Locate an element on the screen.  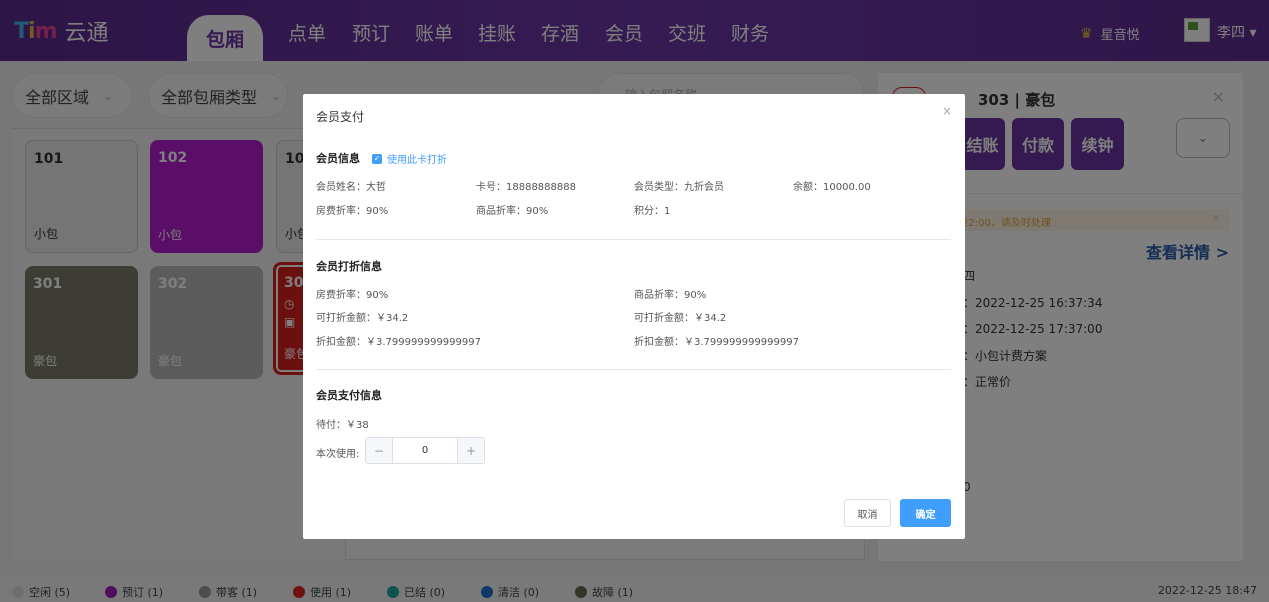
member-type: 会员类型：九折会员 is located at coordinates (679, 187).